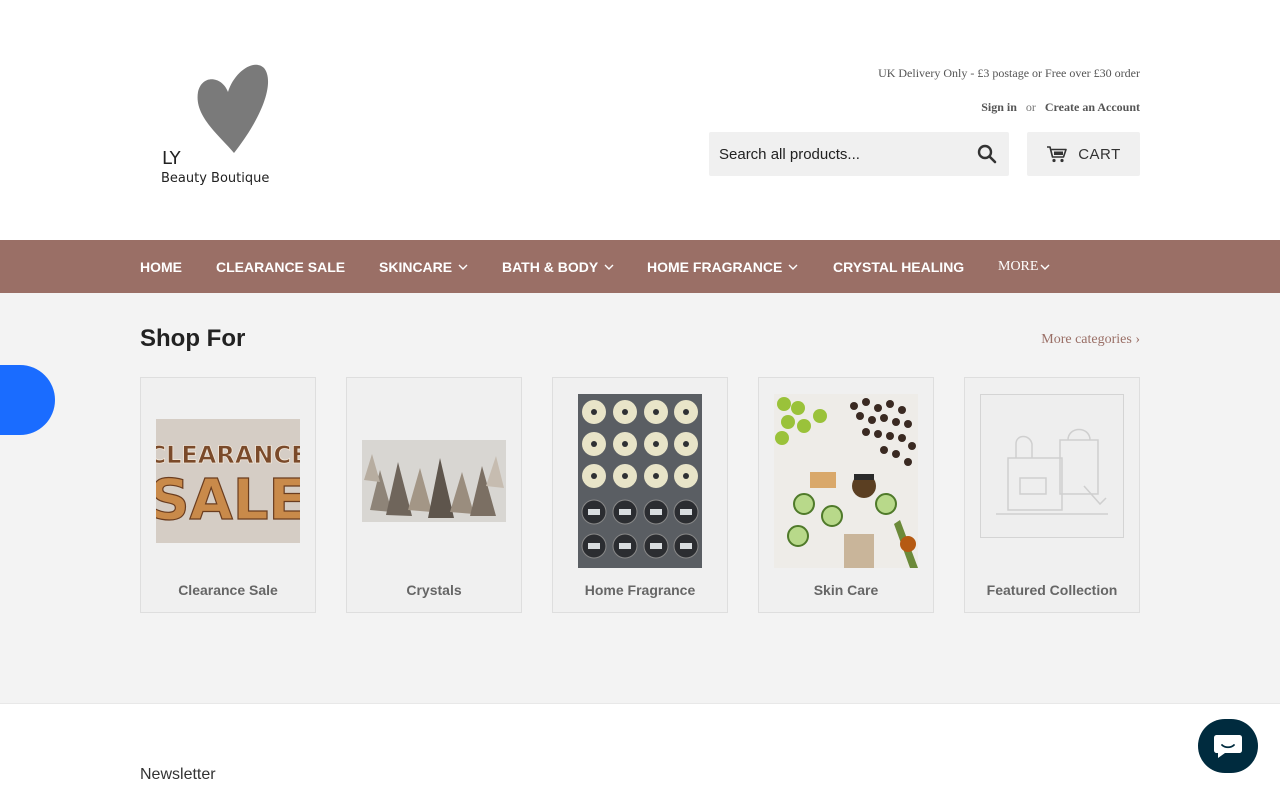 This screenshot has height=800, width=1280. I want to click on nav-item-clearance-sale: CLEARANCE SALE, so click(280, 266).